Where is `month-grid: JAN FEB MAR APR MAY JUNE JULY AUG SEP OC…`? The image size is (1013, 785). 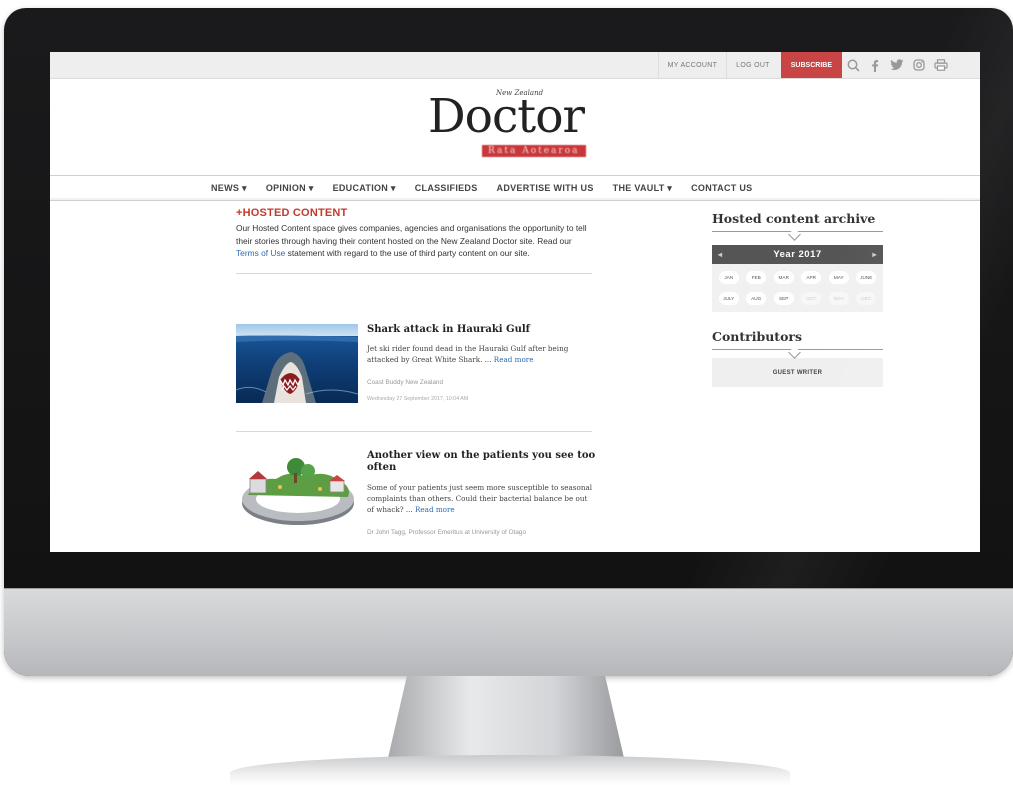 month-grid: JAN FEB MAR APR MAY JUNE JULY AUG SEP OC… is located at coordinates (797, 288).